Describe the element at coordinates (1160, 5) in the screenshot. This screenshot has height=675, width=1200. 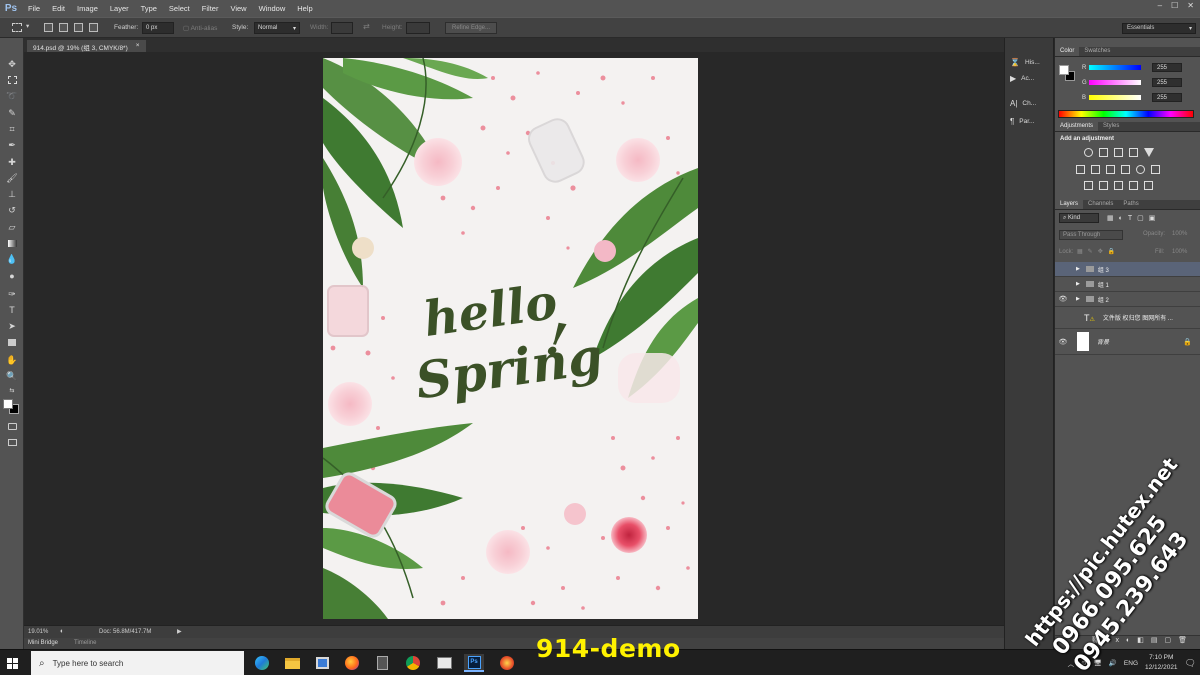
I see `minimize-button: –` at that location.